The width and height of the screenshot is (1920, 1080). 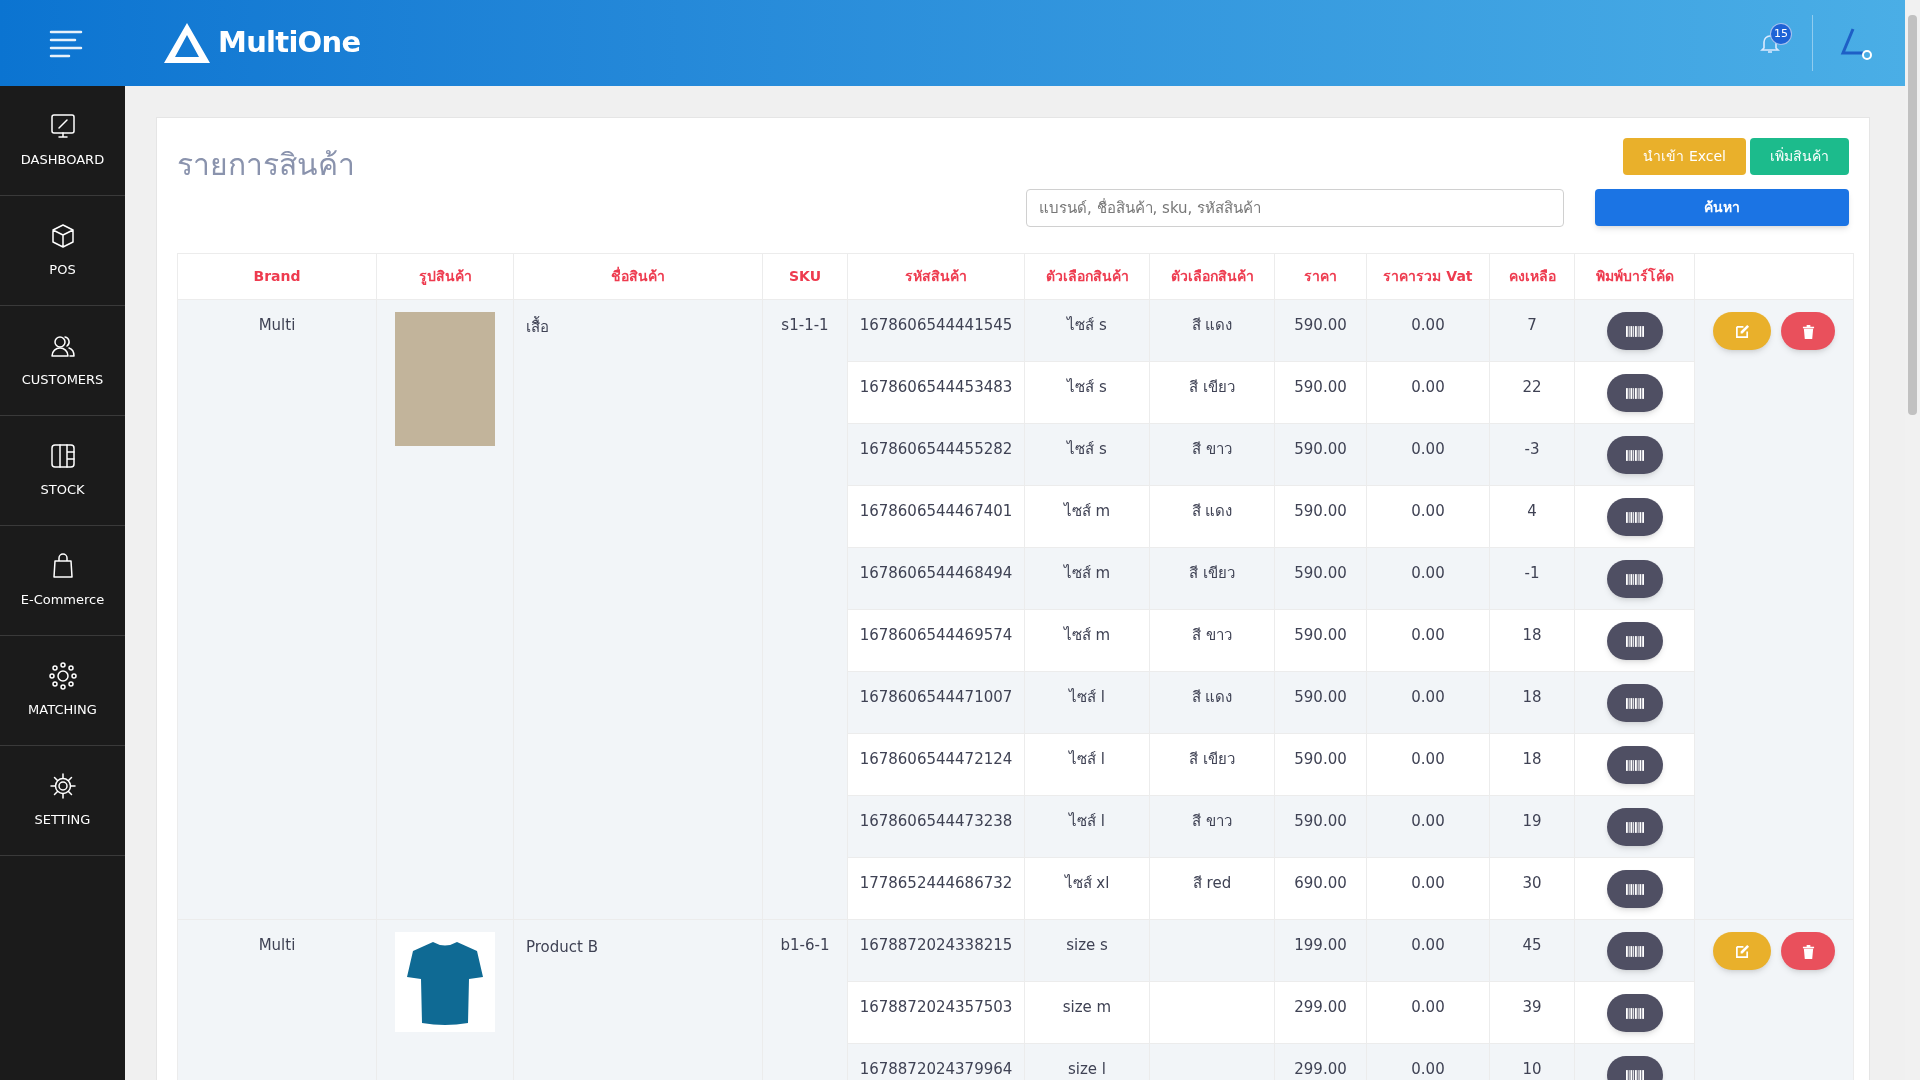 I want to click on trash-icon, so click(x=1808, y=951).